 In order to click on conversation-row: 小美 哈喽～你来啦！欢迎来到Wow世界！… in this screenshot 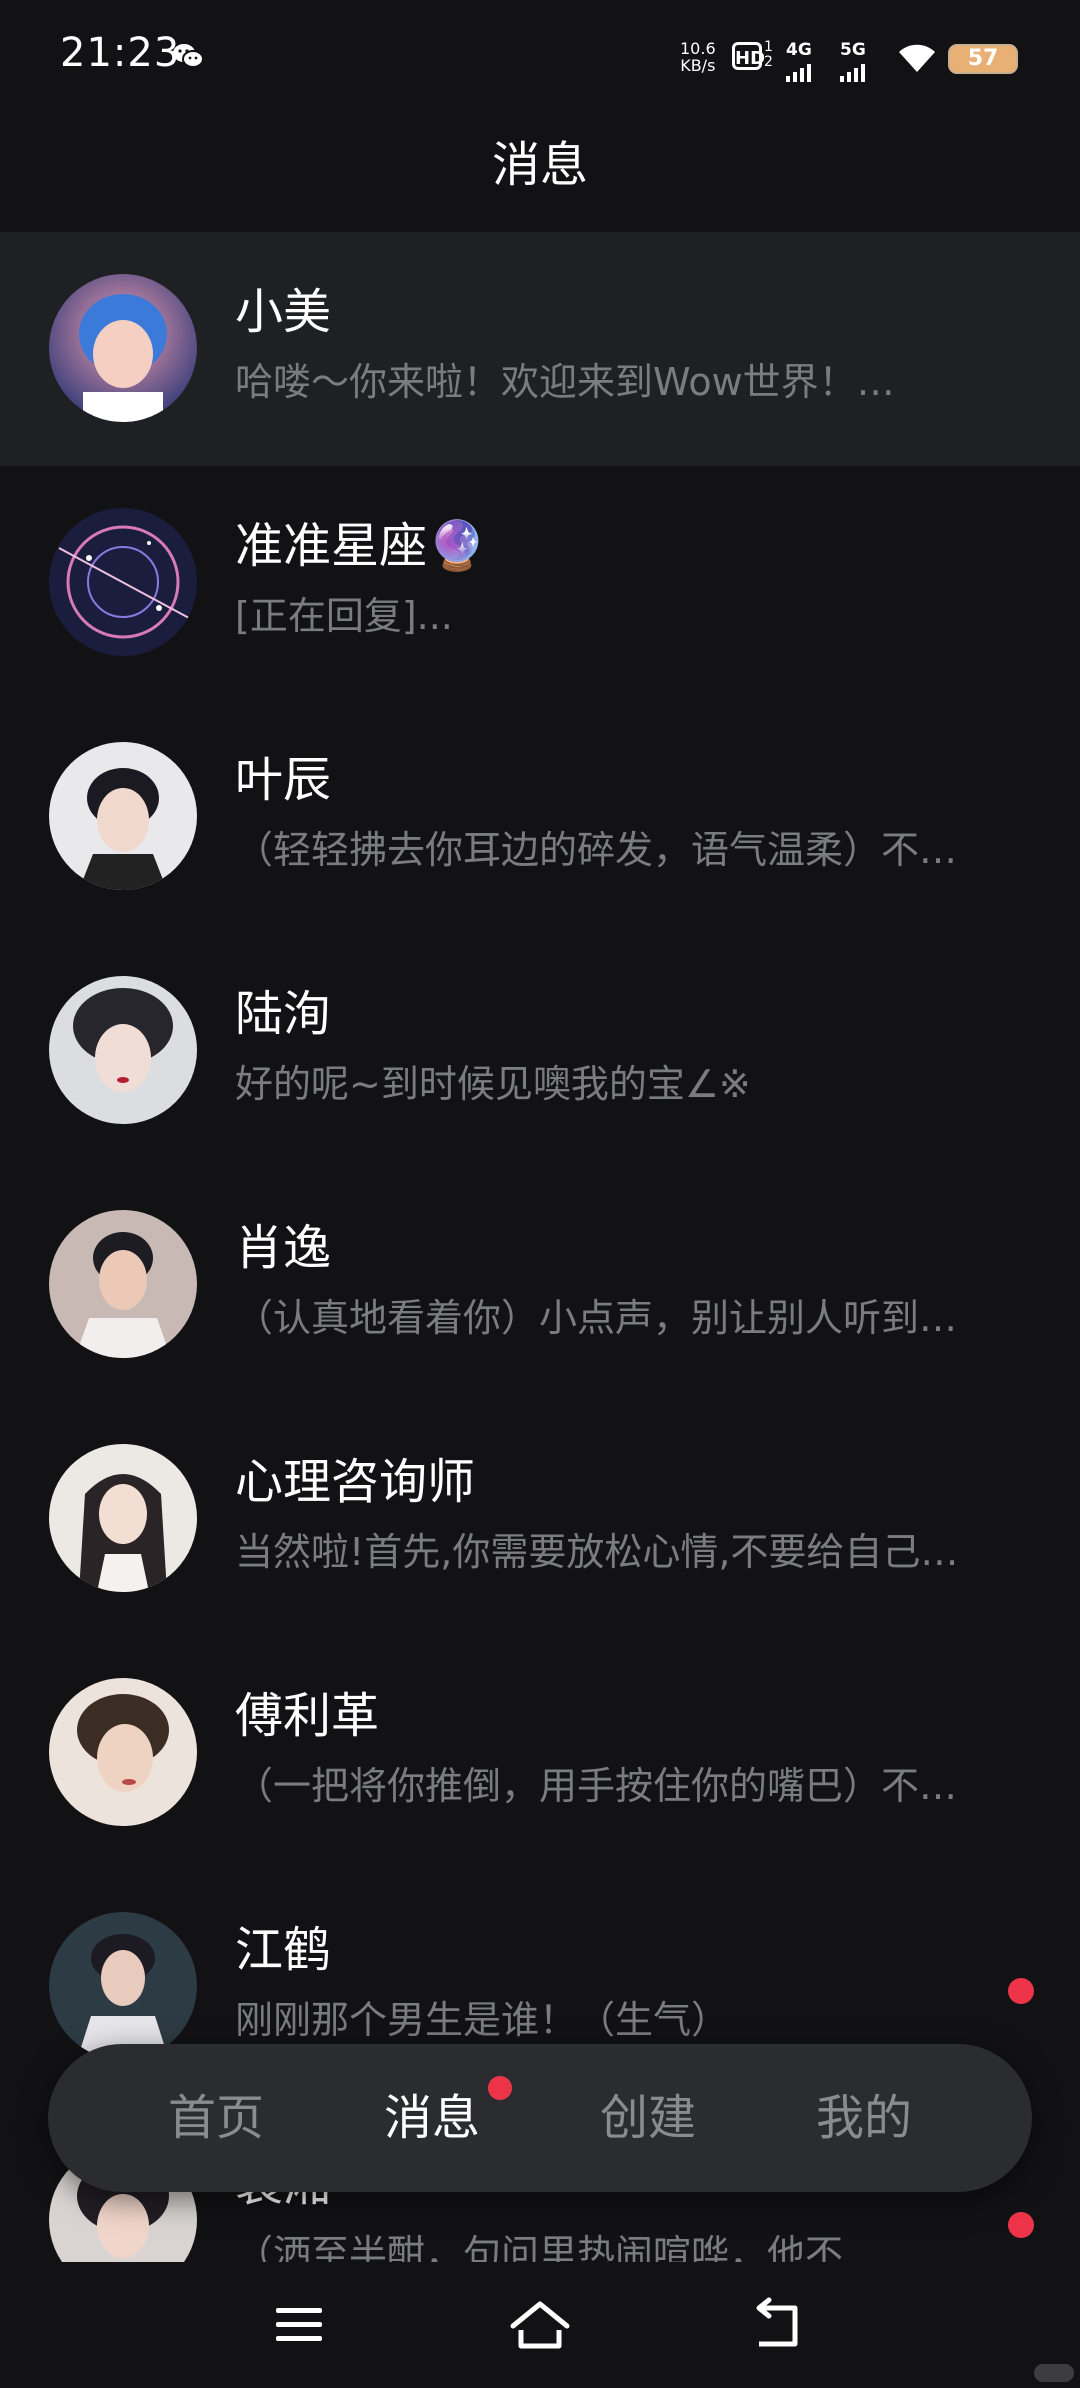, I will do `click(540, 349)`.